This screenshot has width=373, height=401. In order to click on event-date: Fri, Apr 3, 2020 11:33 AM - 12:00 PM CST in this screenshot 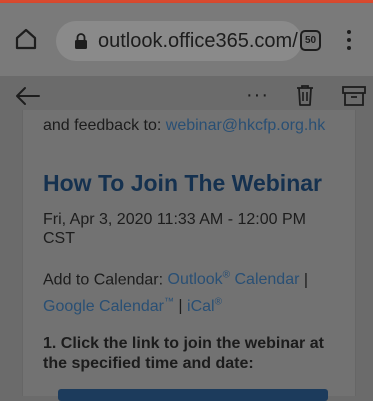, I will do `click(174, 229)`.